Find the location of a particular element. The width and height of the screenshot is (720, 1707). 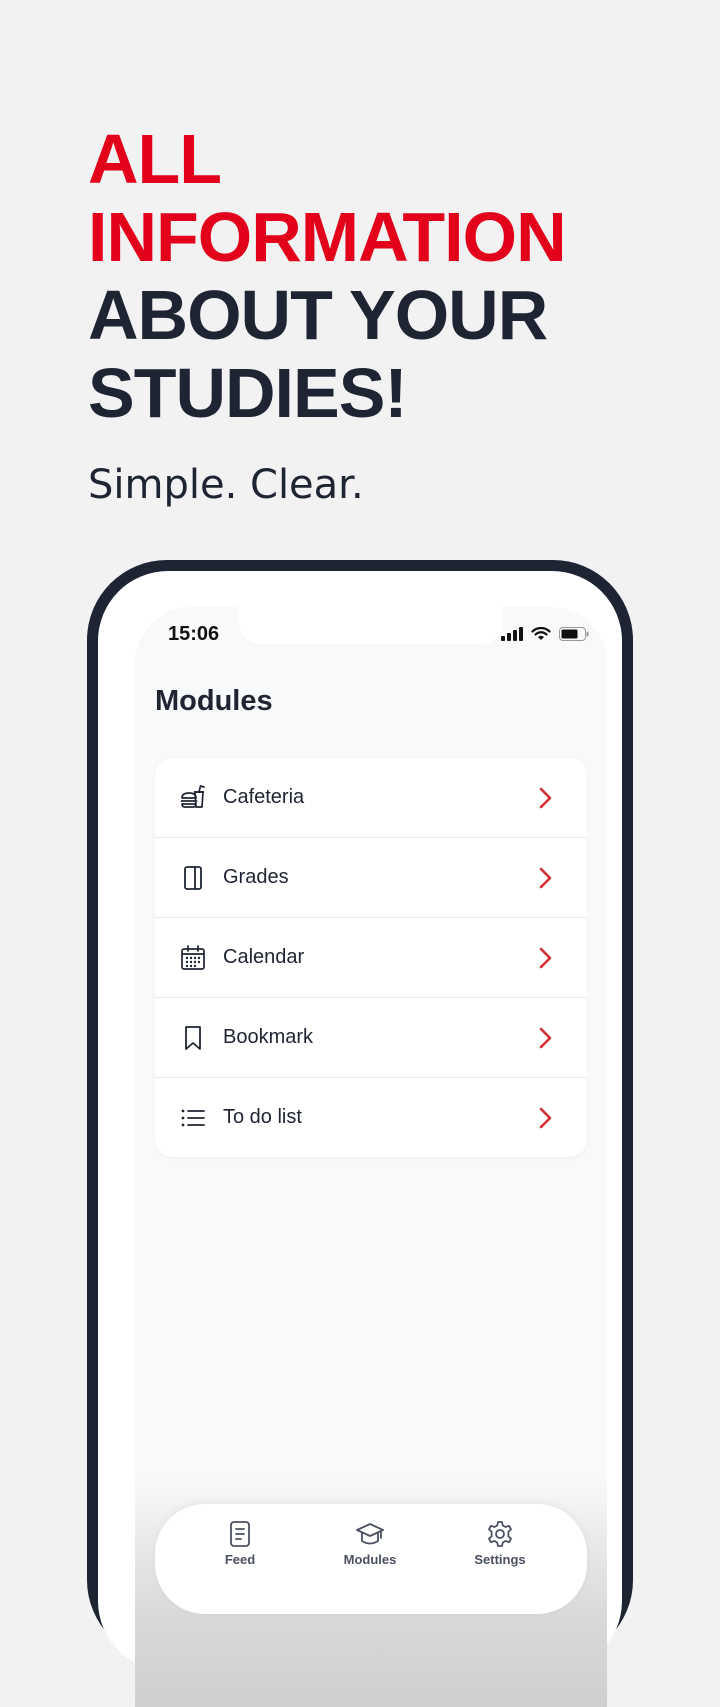

module-label: Grades is located at coordinates (256, 877).